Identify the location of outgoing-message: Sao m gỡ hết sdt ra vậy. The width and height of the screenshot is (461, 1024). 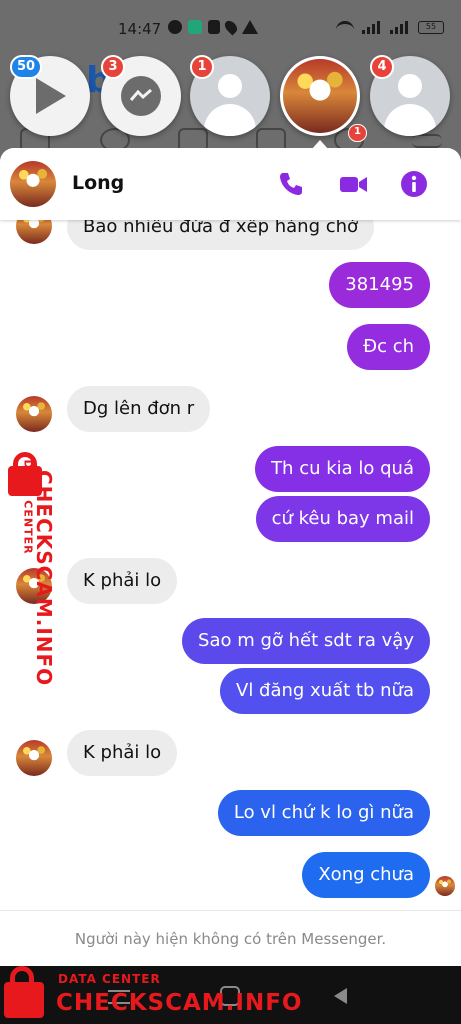
(306, 641).